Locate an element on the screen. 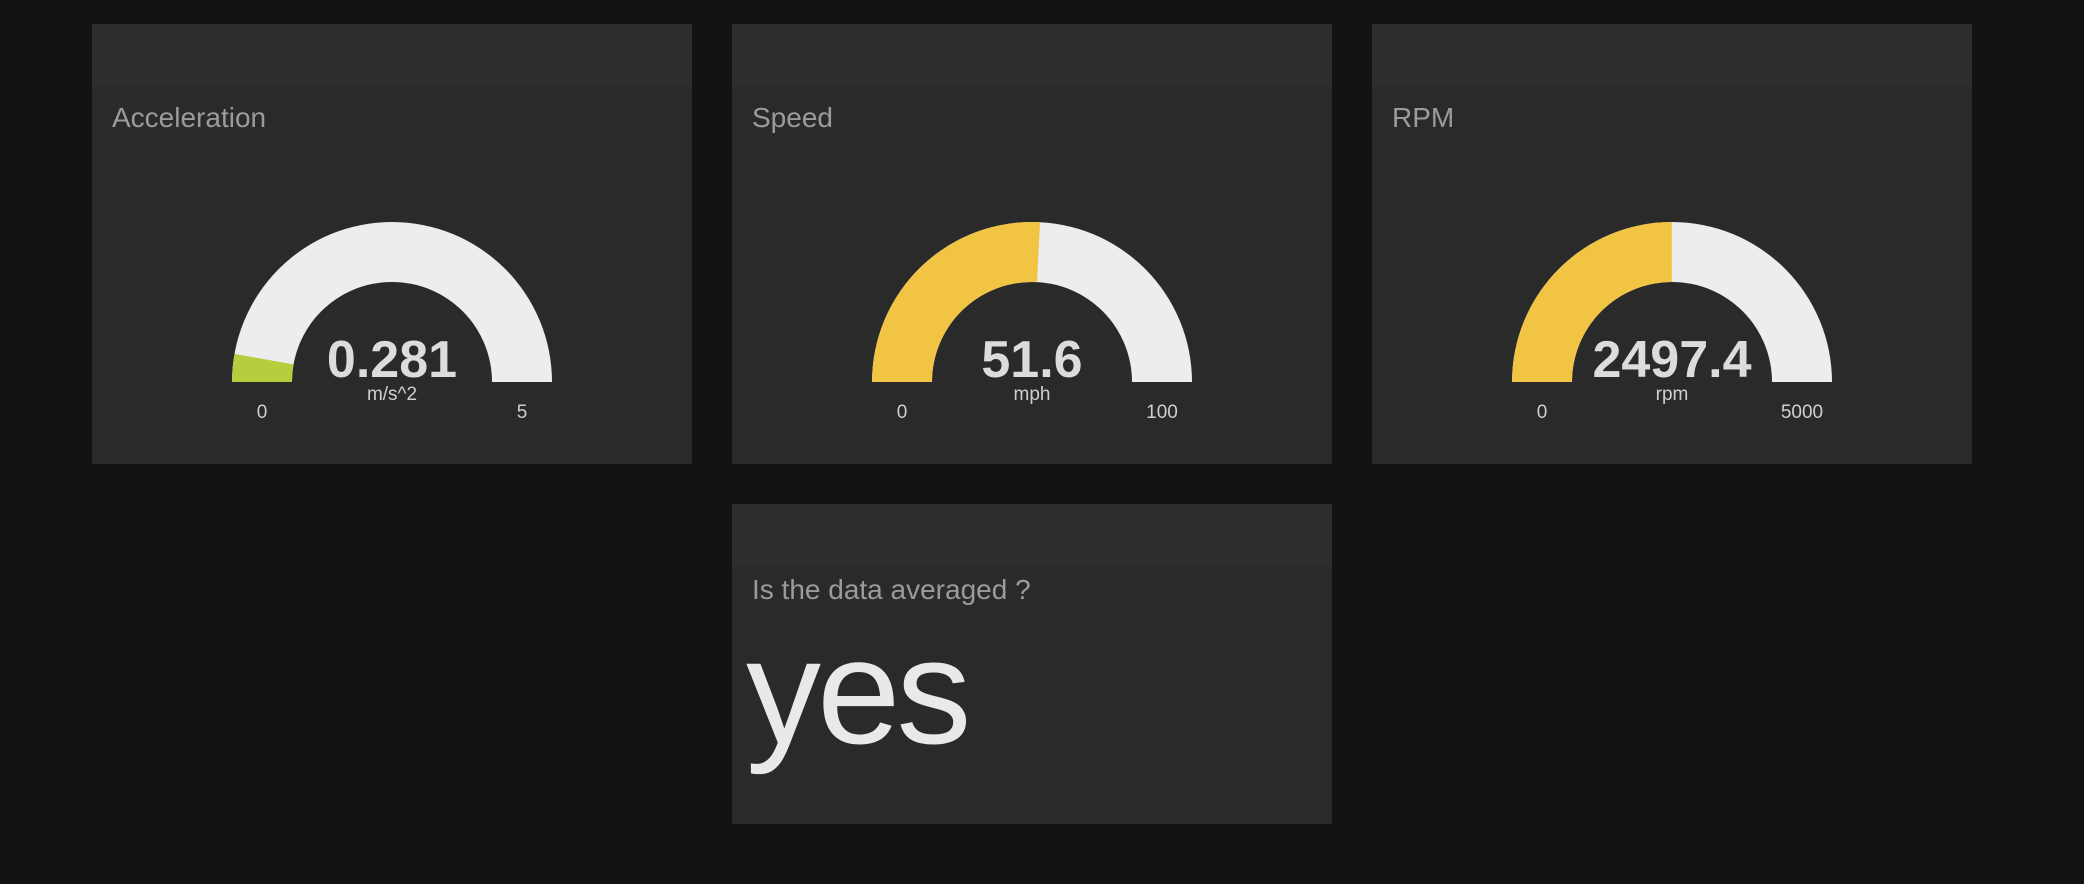 The width and height of the screenshot is (2084, 884). gauge-unit: rpm is located at coordinates (1672, 394).